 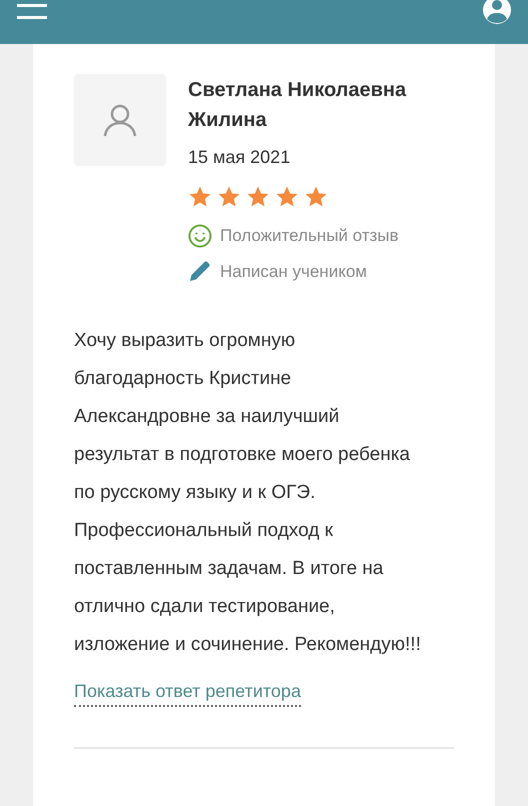 What do you see at coordinates (497, 12) in the screenshot?
I see `user-icon` at bounding box center [497, 12].